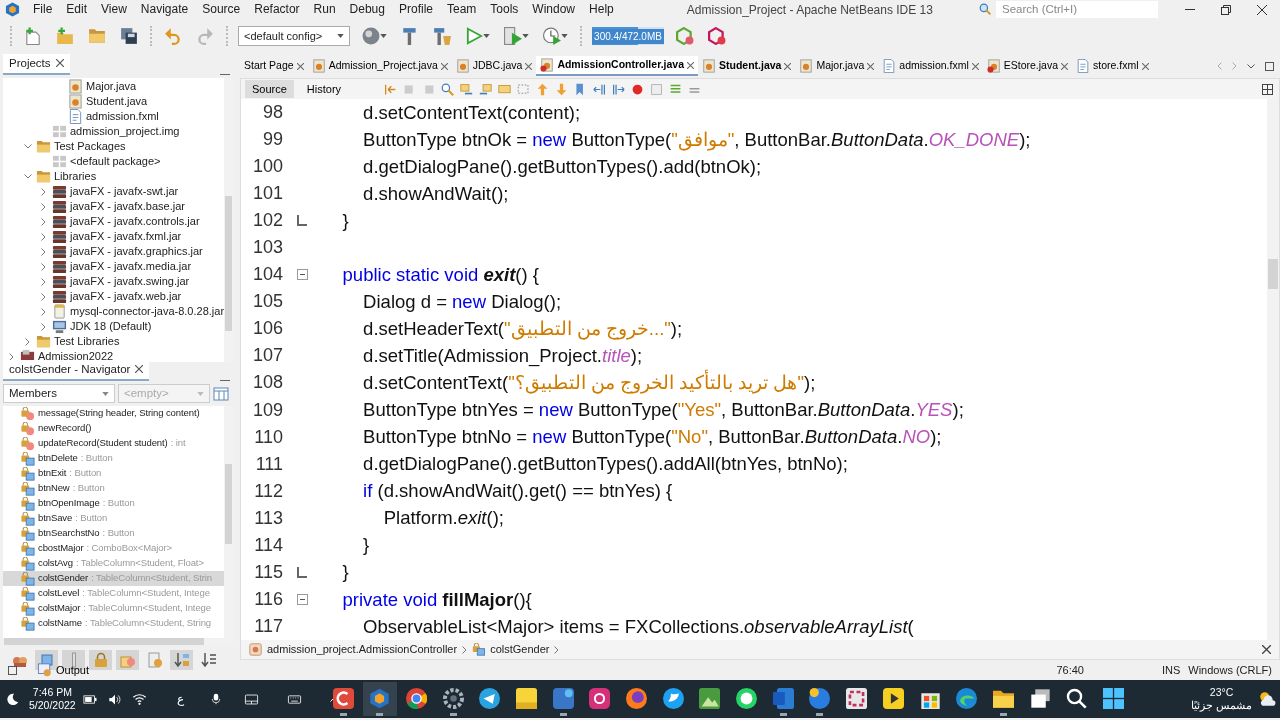  Describe the element at coordinates (562, 166) in the screenshot. I see `code-line: d.getDialogPane().getButtonTypes().add(btnOk);` at that location.